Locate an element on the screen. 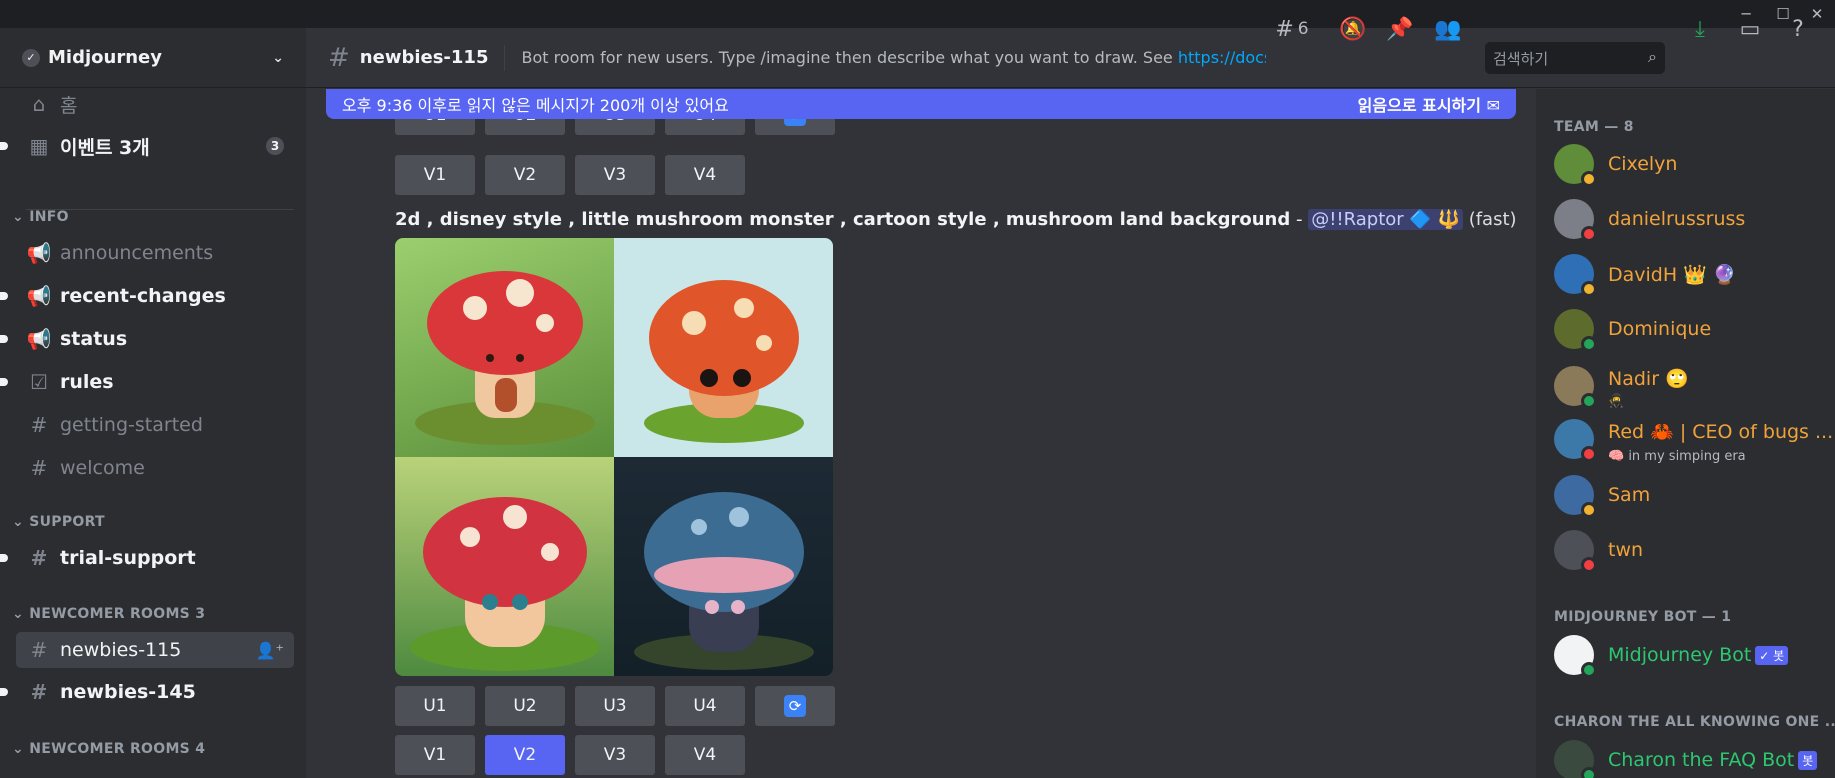  upscale-4-button: U4 is located at coordinates (705, 706).